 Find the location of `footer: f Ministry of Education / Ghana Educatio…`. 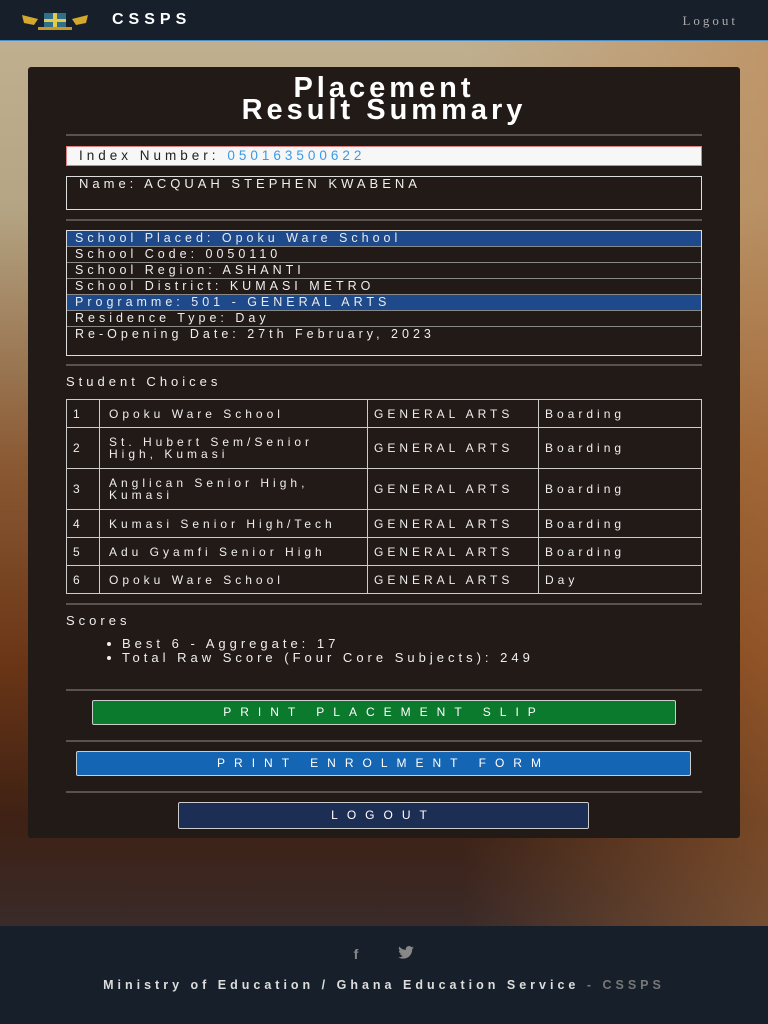

footer: f Ministry of Education / Ghana Educatio… is located at coordinates (384, 975).